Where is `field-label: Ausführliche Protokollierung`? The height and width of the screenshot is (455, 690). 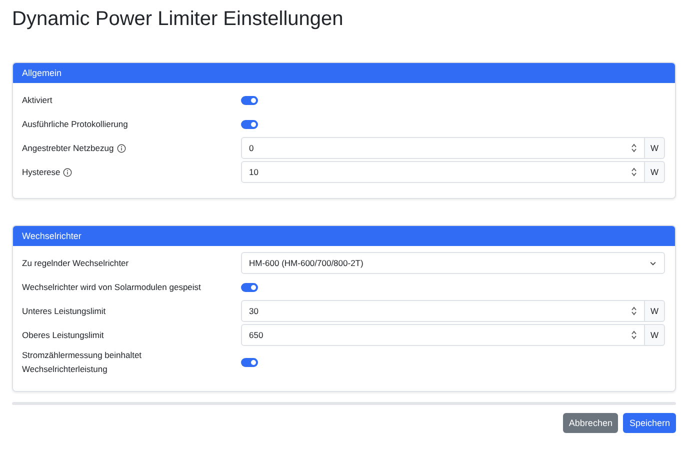 field-label: Ausführliche Protokollierung is located at coordinates (75, 124).